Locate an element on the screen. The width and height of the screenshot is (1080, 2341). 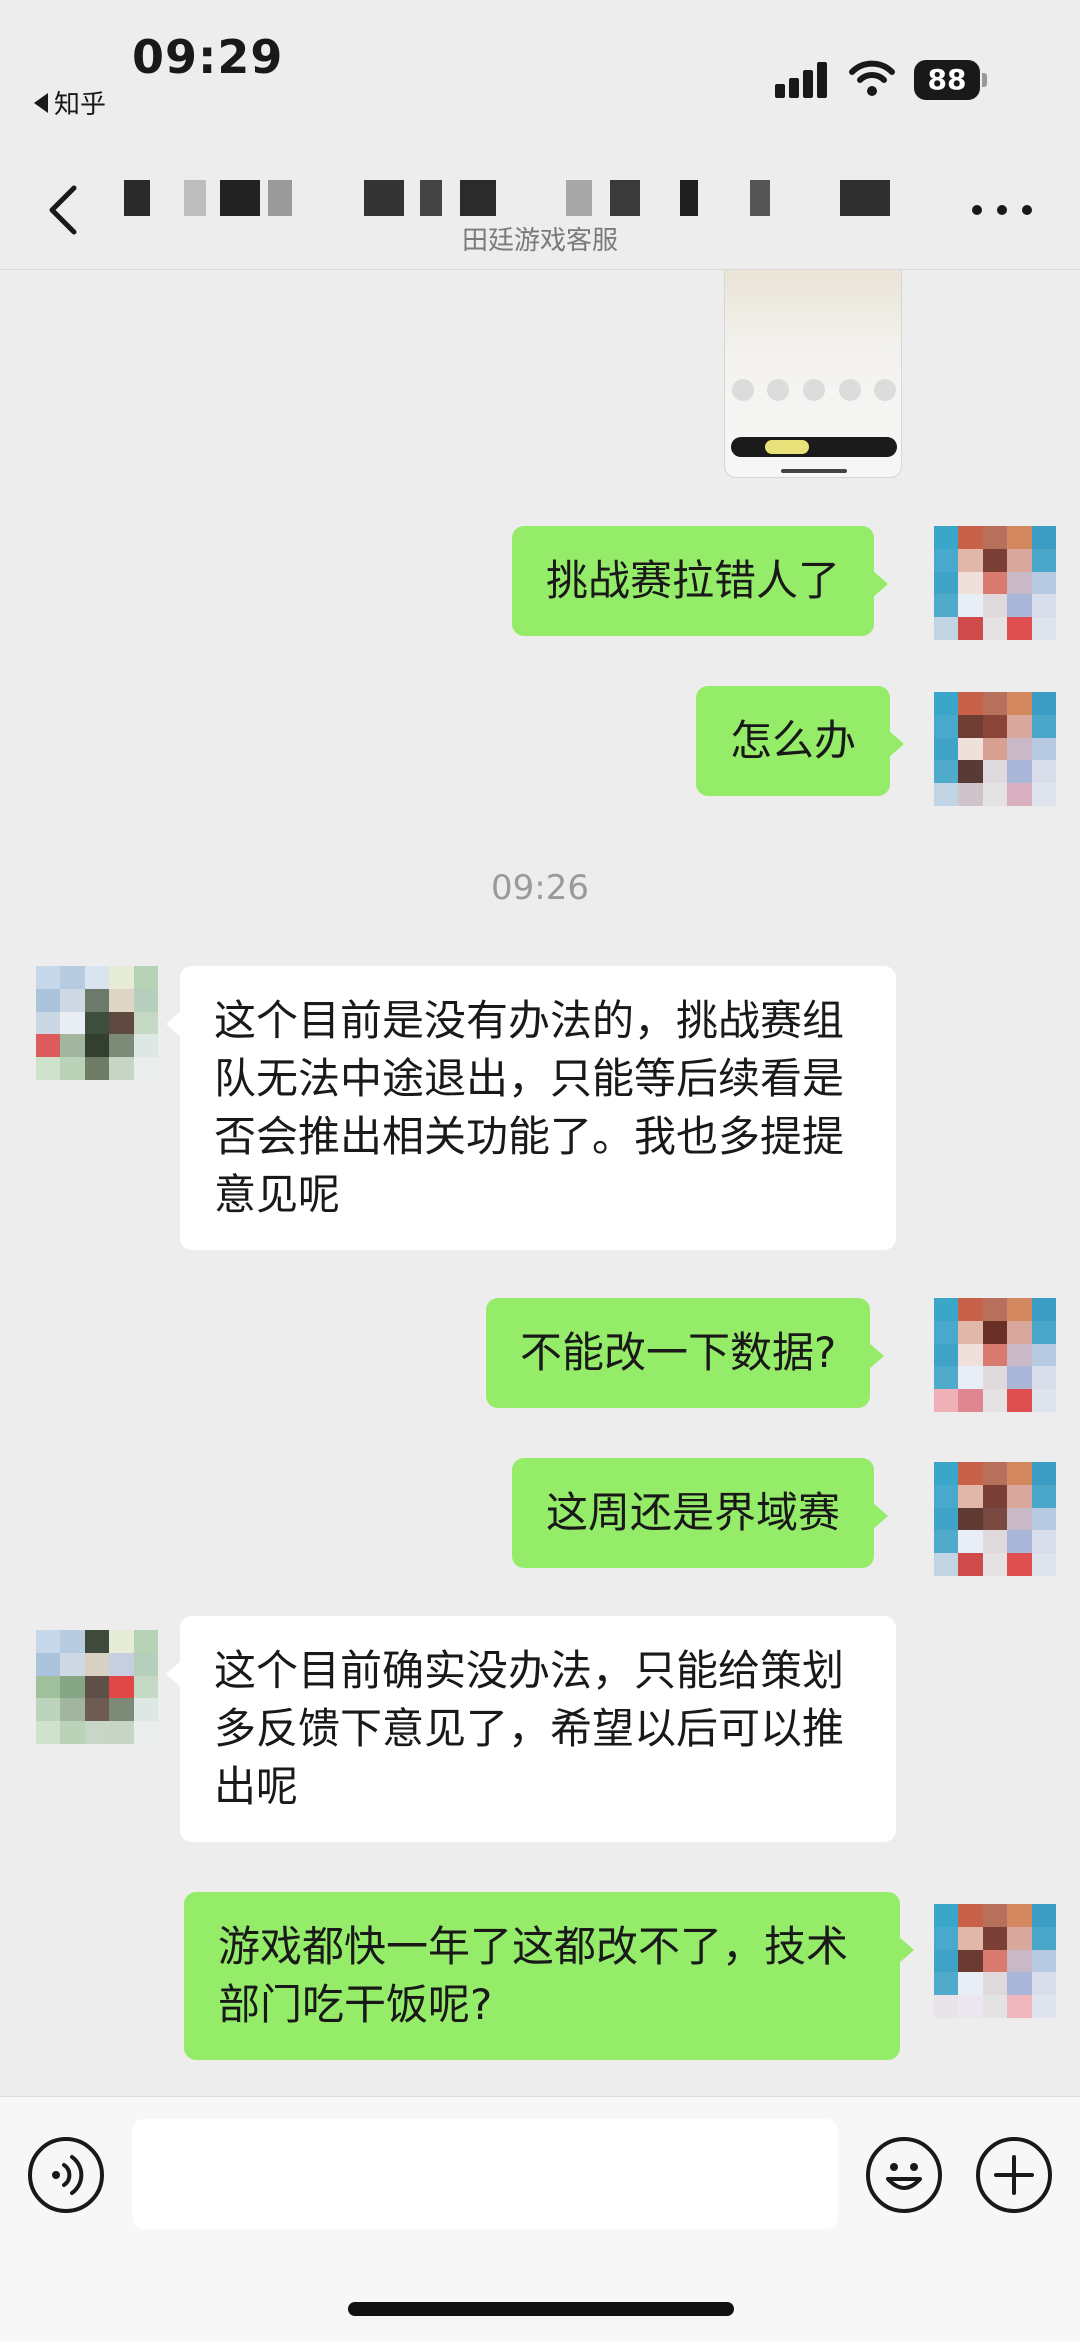
outgoing-message-bubble: 这周还是界域赛 is located at coordinates (700, 1513).